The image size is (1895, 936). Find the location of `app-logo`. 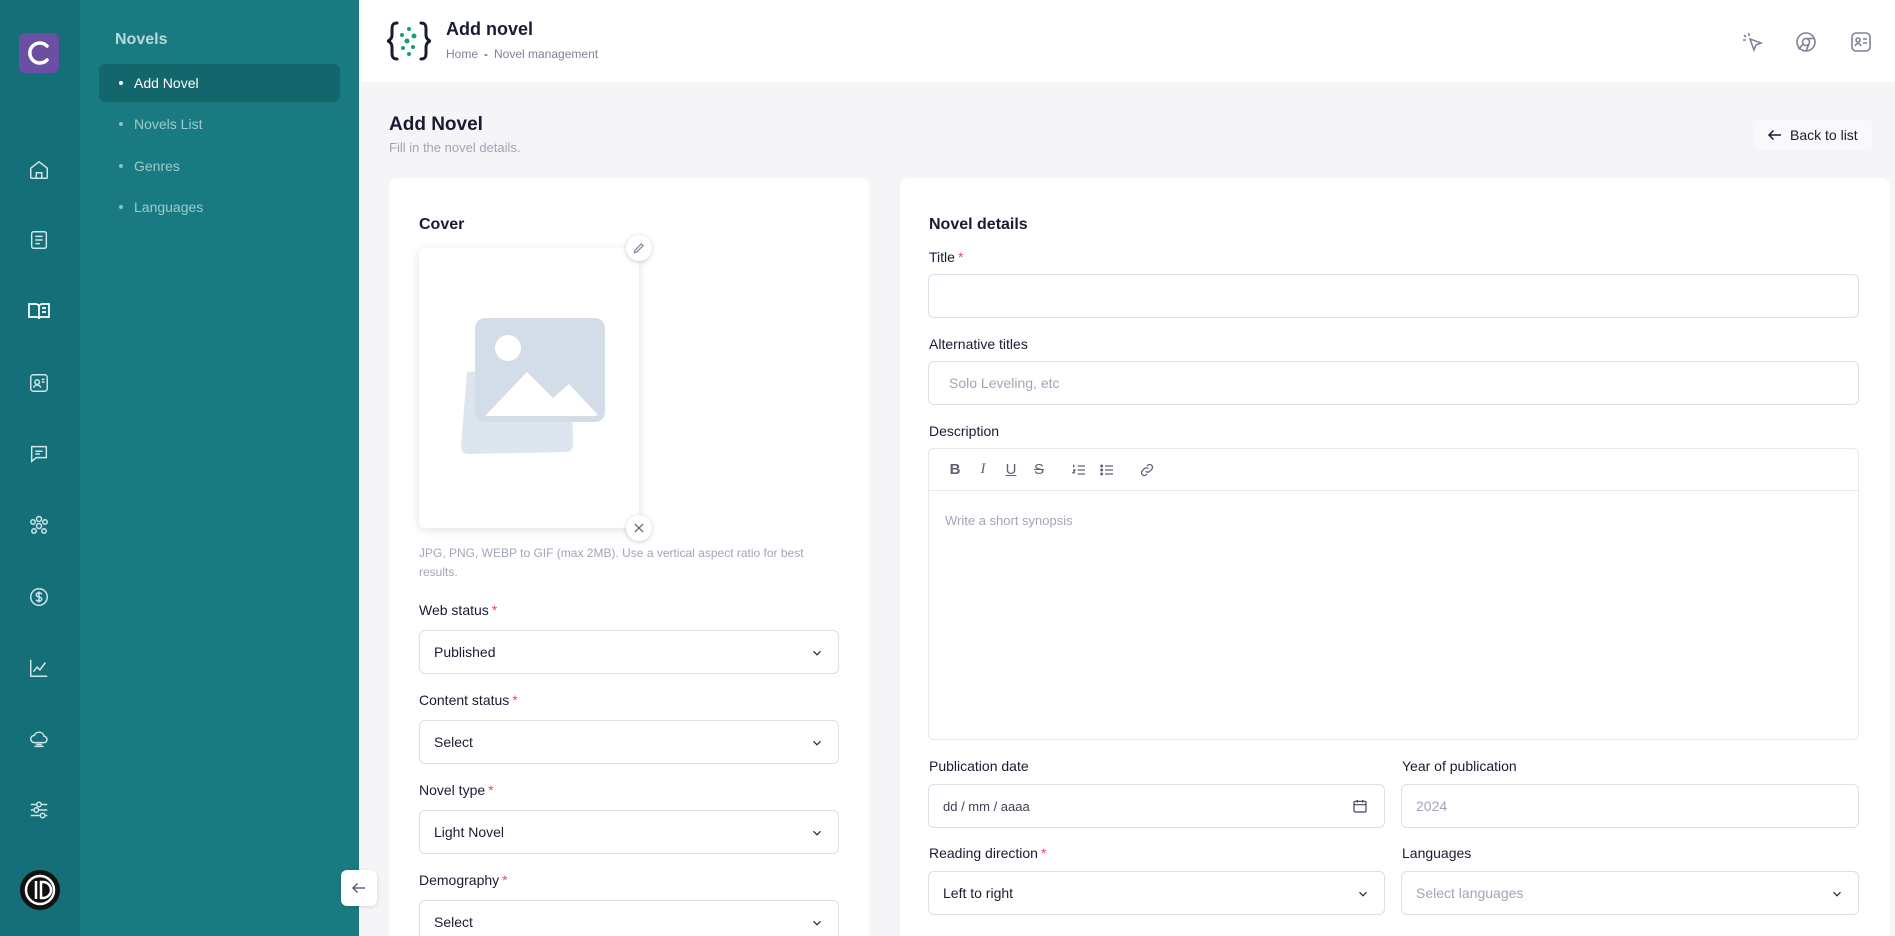

app-logo is located at coordinates (39, 53).